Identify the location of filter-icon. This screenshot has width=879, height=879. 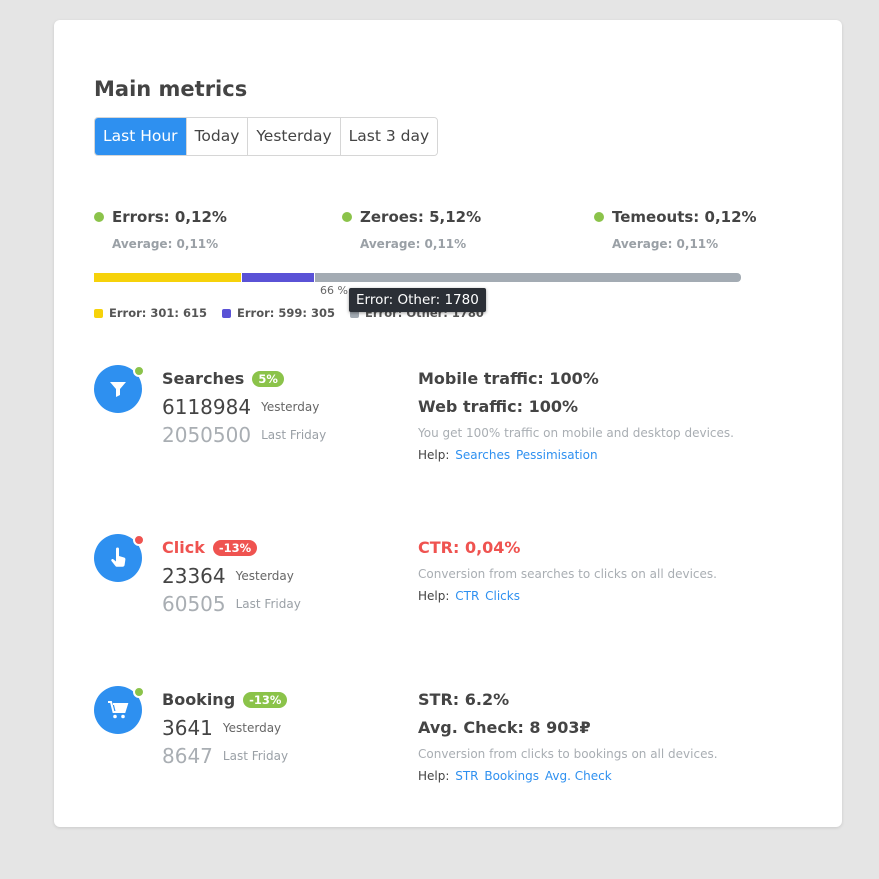
(118, 389).